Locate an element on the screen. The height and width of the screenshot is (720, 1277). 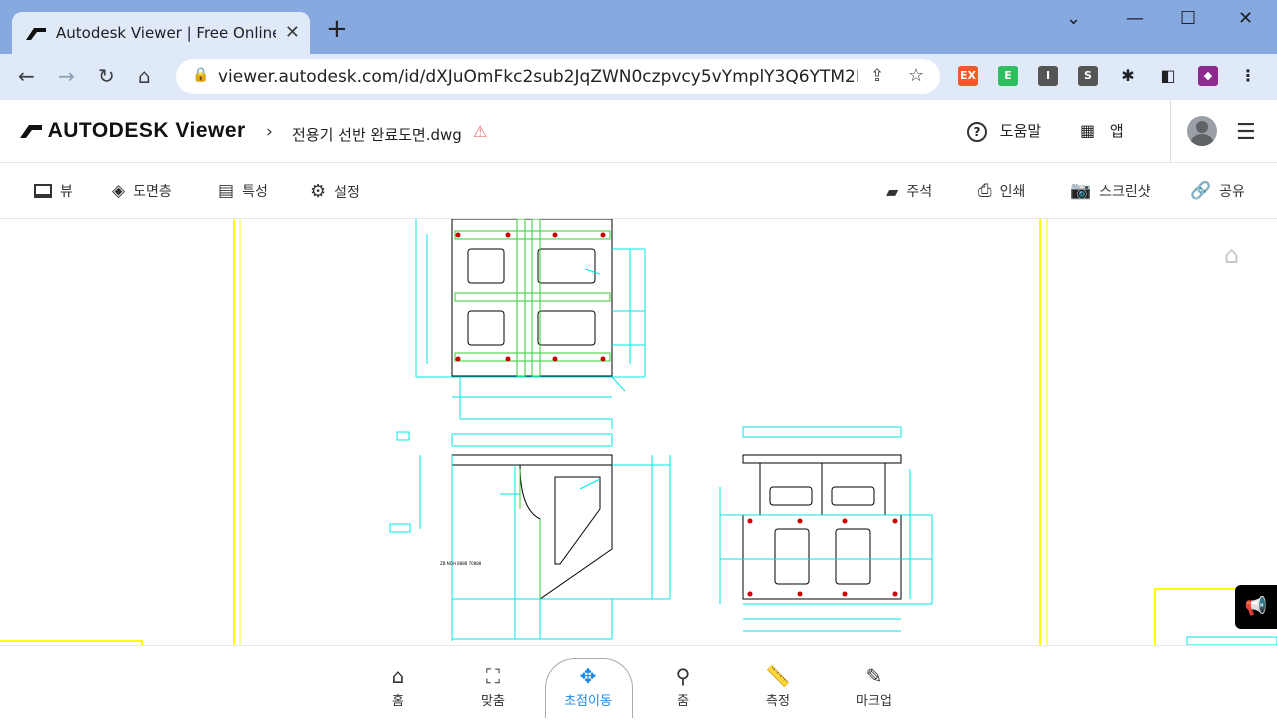
extension-cube-icon: ◆ is located at coordinates (1208, 76).